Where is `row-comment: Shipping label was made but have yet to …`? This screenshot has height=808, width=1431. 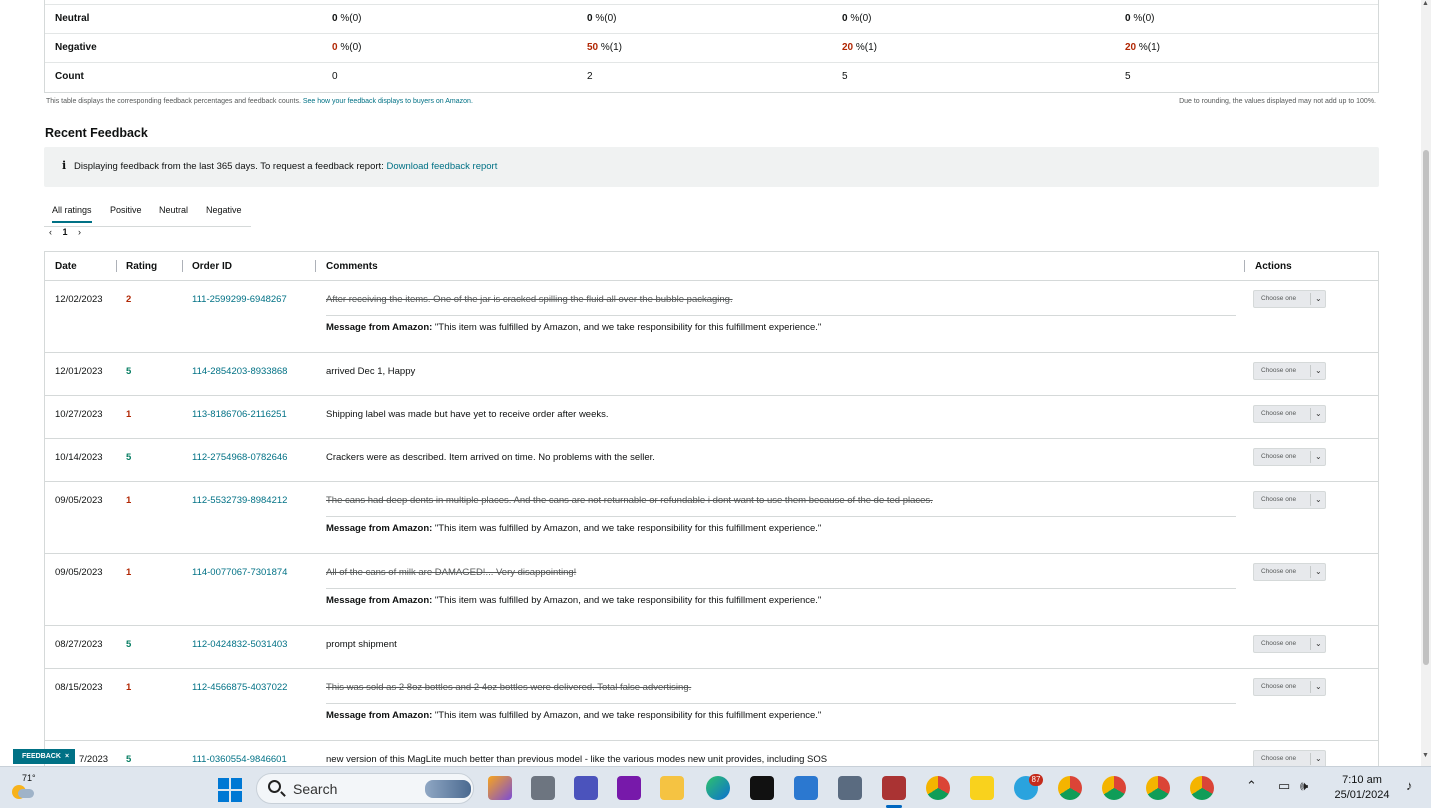
row-comment: Shipping label was made but have yet to … is located at coordinates (467, 414).